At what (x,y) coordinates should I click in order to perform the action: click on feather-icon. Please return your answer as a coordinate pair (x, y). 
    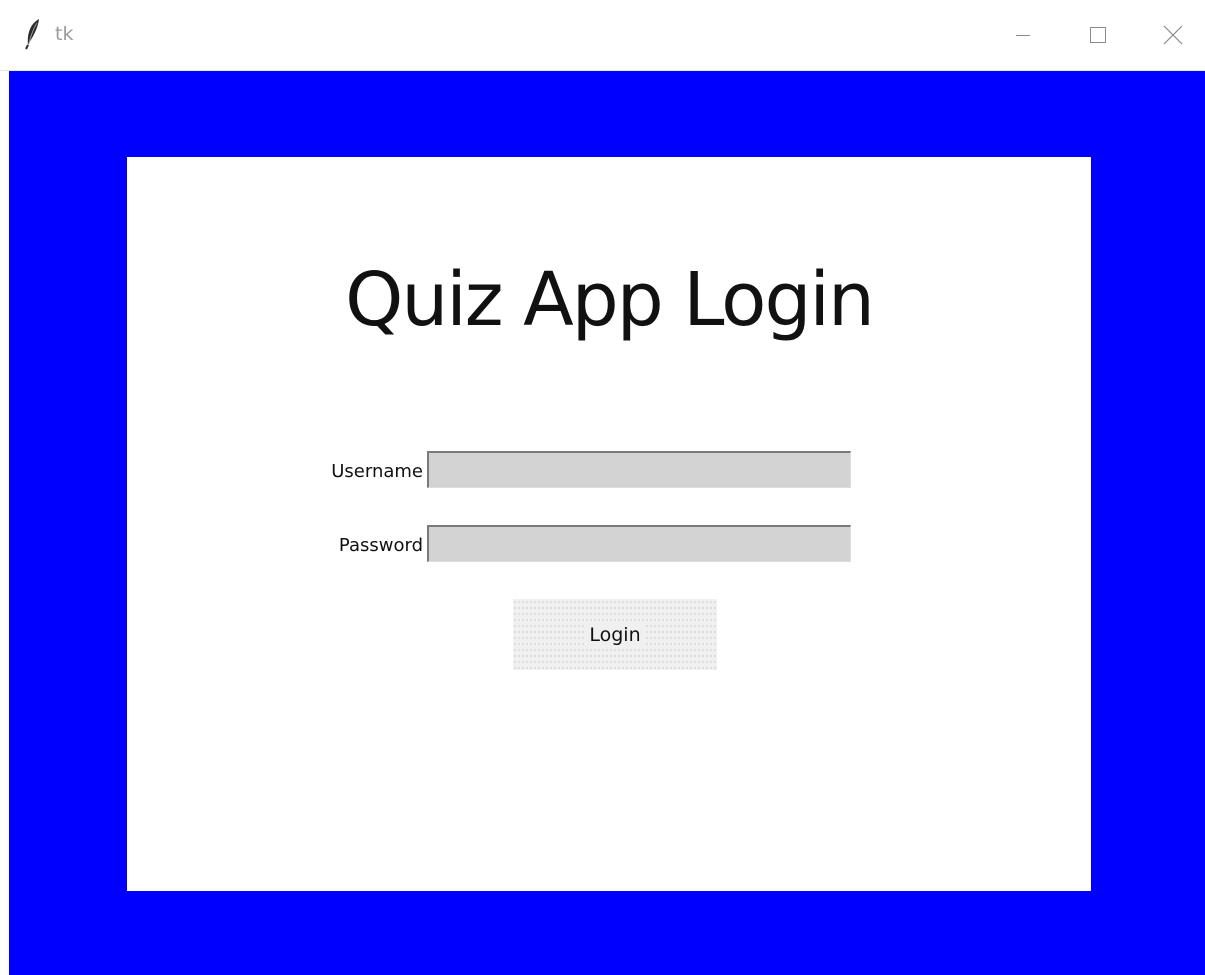
    Looking at the image, I should click on (33, 34).